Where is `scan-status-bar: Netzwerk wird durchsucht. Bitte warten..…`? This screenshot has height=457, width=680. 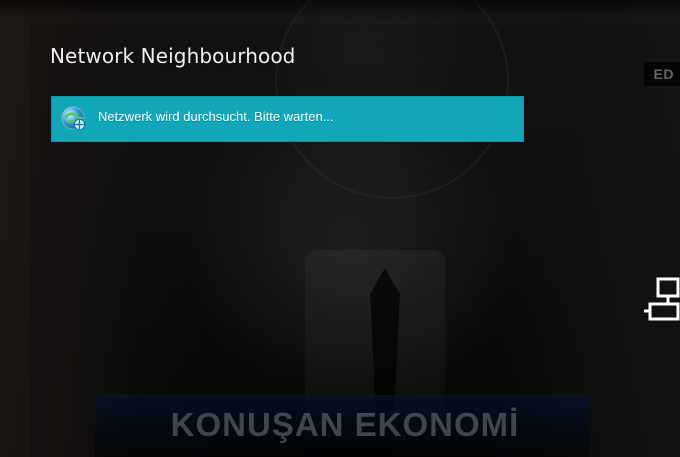
scan-status-bar: Netzwerk wird durchsucht. Bitte warten..… is located at coordinates (287, 119).